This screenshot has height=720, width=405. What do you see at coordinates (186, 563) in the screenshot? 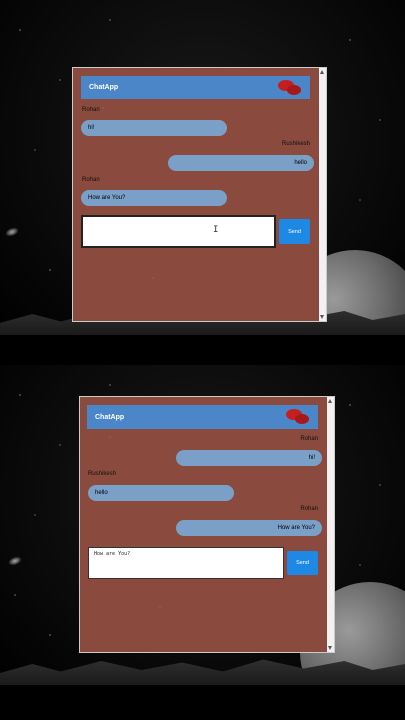
I see `message-input: How are You?` at bounding box center [186, 563].